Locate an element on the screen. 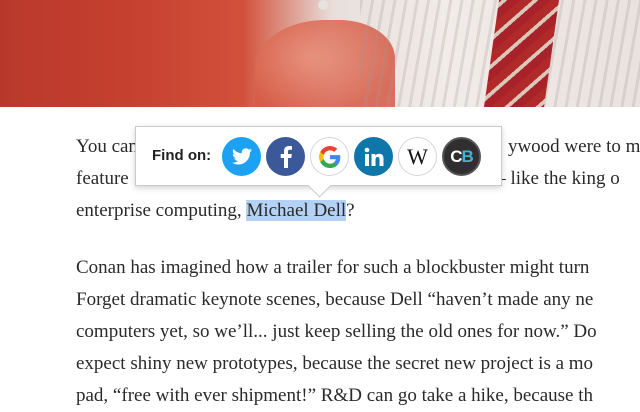 This screenshot has height=412, width=640. crunchbase-icon: CB is located at coordinates (462, 156).